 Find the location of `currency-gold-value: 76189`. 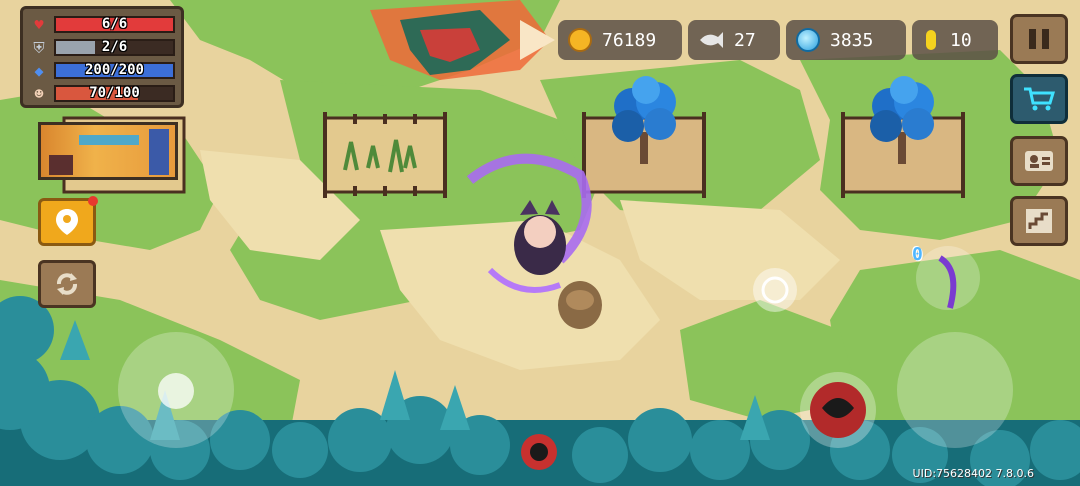

currency-gold-value: 76189 is located at coordinates (629, 40).